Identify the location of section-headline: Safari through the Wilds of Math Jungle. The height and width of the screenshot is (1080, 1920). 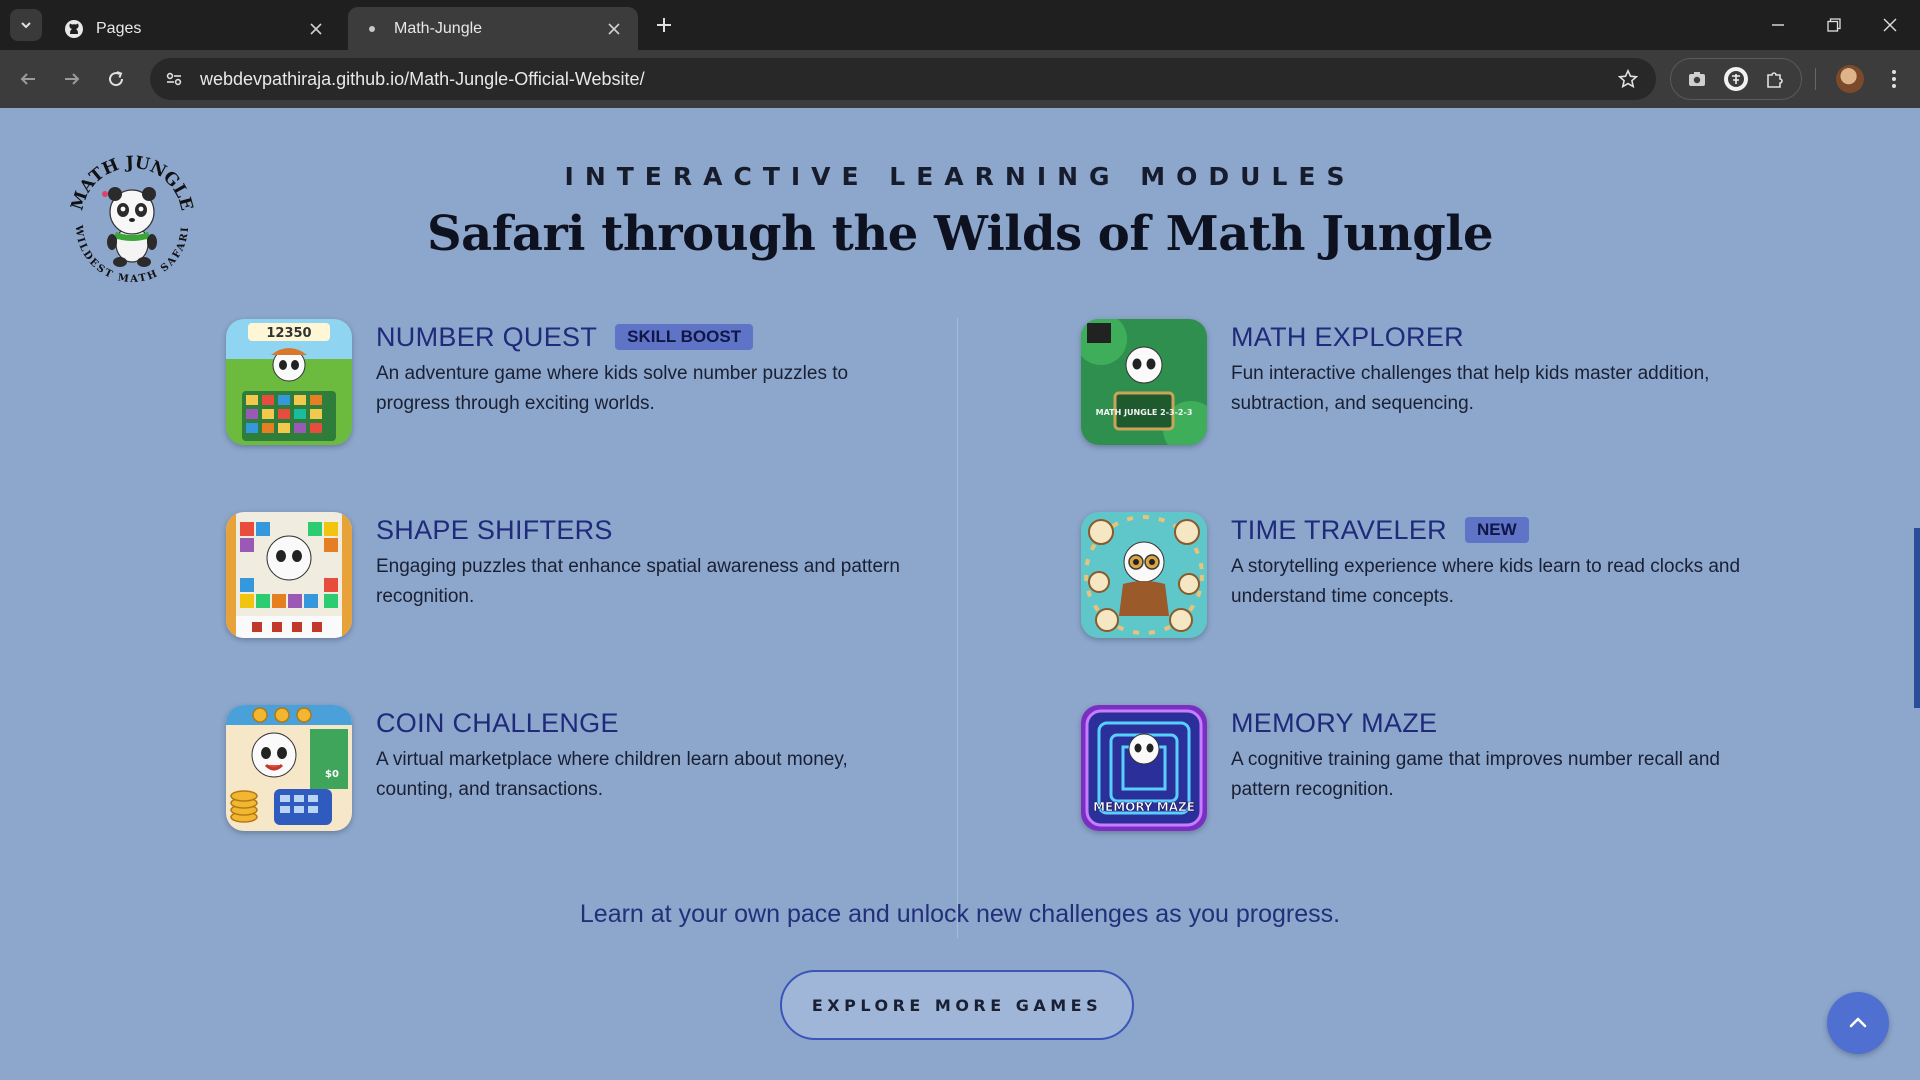
(960, 234).